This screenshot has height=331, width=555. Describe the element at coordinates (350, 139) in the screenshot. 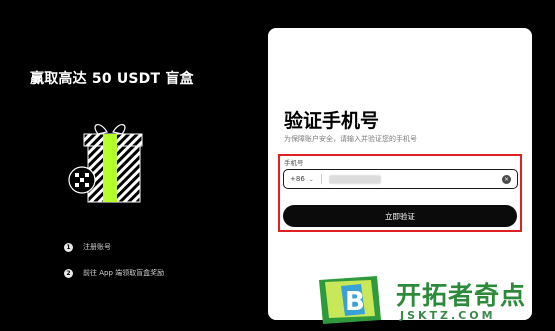

I see `page-subtitle: 为保障账户安全，请输入并验证您的手机号` at that location.